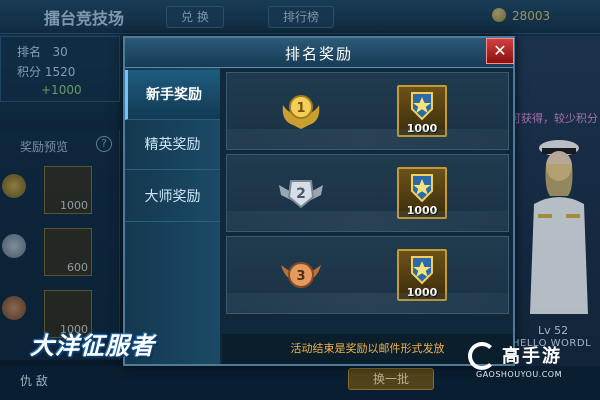 The height and width of the screenshot is (400, 600). I want to click on preview-reward-1: 1000, so click(68, 190).